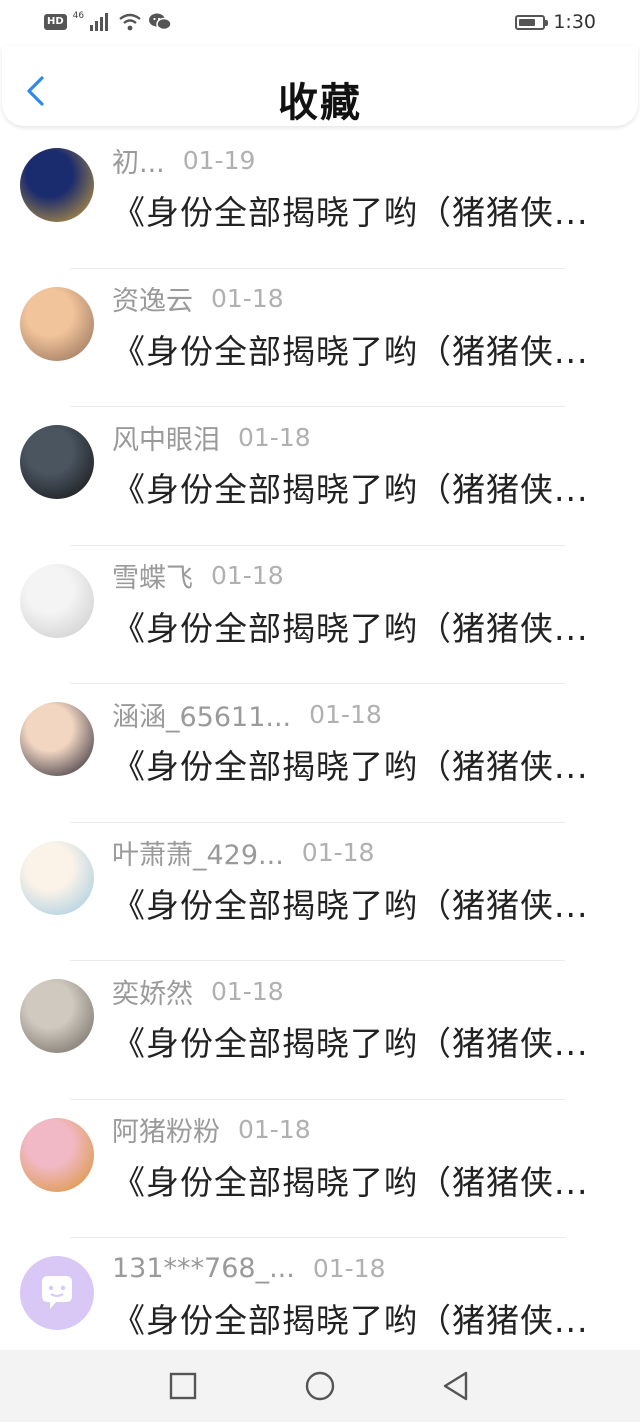 This screenshot has width=640, height=1422. I want to click on back-icon, so click(456, 1386).